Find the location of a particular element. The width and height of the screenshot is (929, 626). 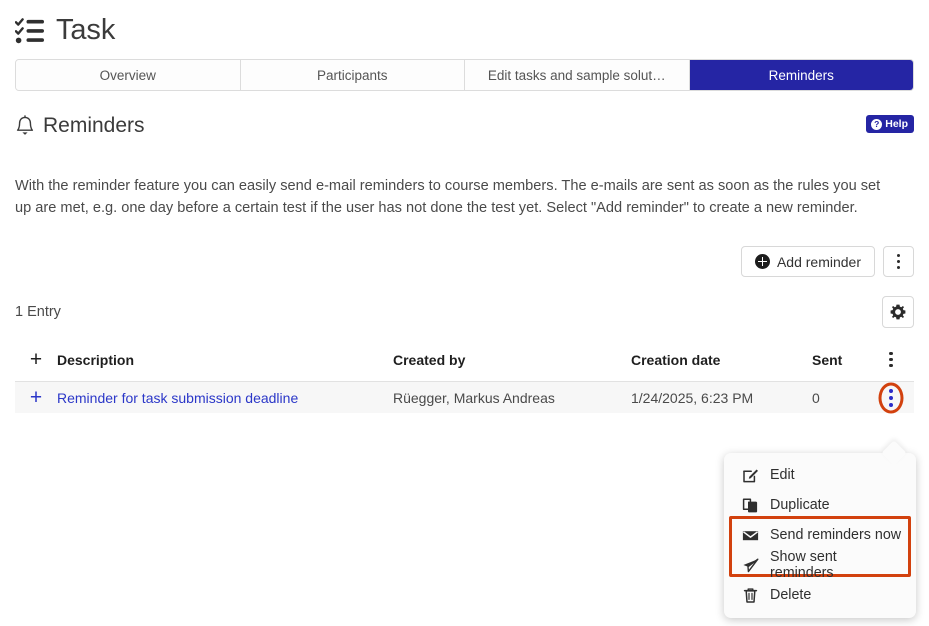

gear-icon is located at coordinates (898, 312).